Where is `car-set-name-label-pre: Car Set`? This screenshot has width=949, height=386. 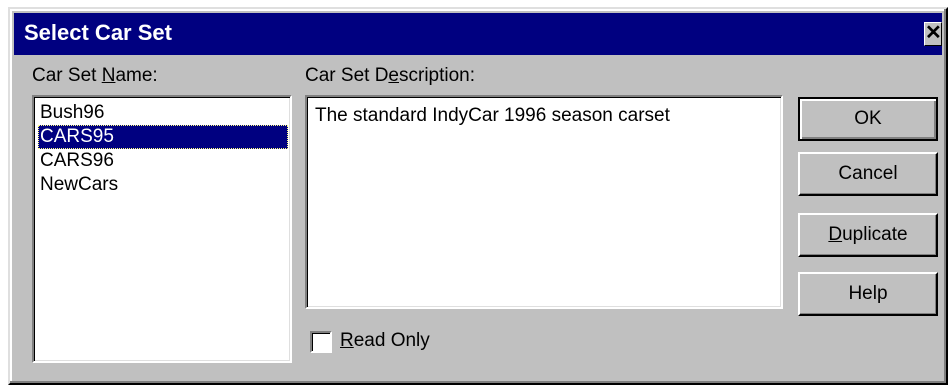 car-set-name-label-pre: Car Set is located at coordinates (67, 75).